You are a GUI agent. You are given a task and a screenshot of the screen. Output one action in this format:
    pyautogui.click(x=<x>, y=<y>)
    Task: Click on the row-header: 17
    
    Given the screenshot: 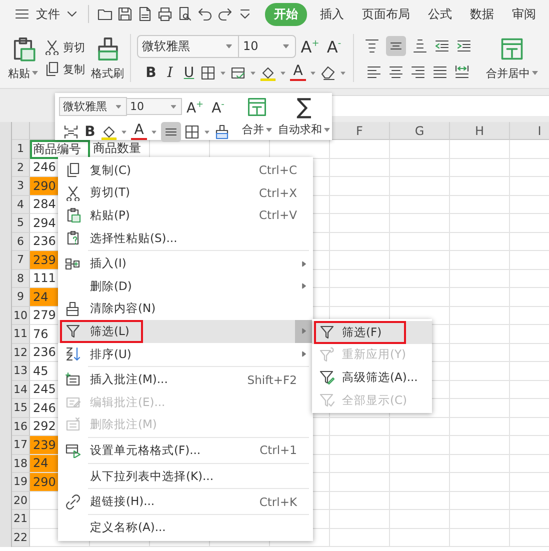 What is the action you would take?
    pyautogui.click(x=21, y=445)
    